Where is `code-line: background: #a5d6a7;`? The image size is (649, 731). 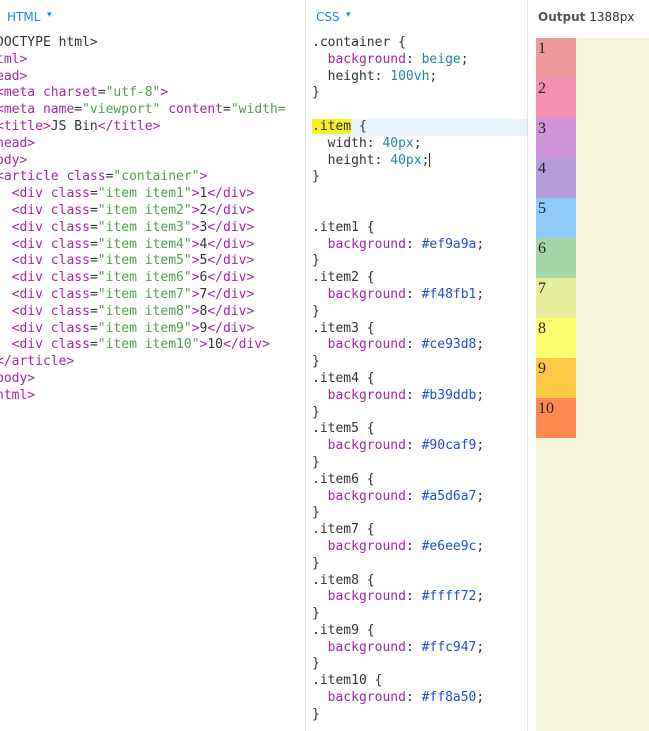
code-line: background: #a5d6a7; is located at coordinates (419, 497).